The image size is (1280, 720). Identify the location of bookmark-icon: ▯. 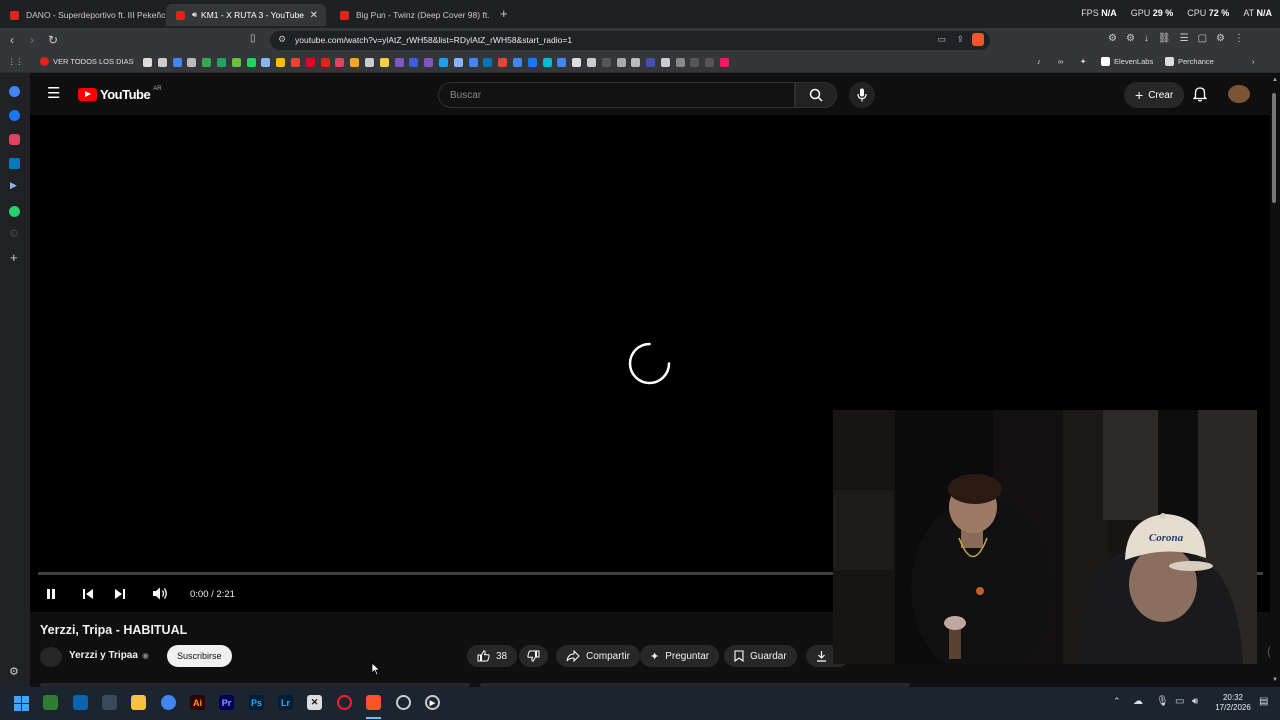
(253, 38).